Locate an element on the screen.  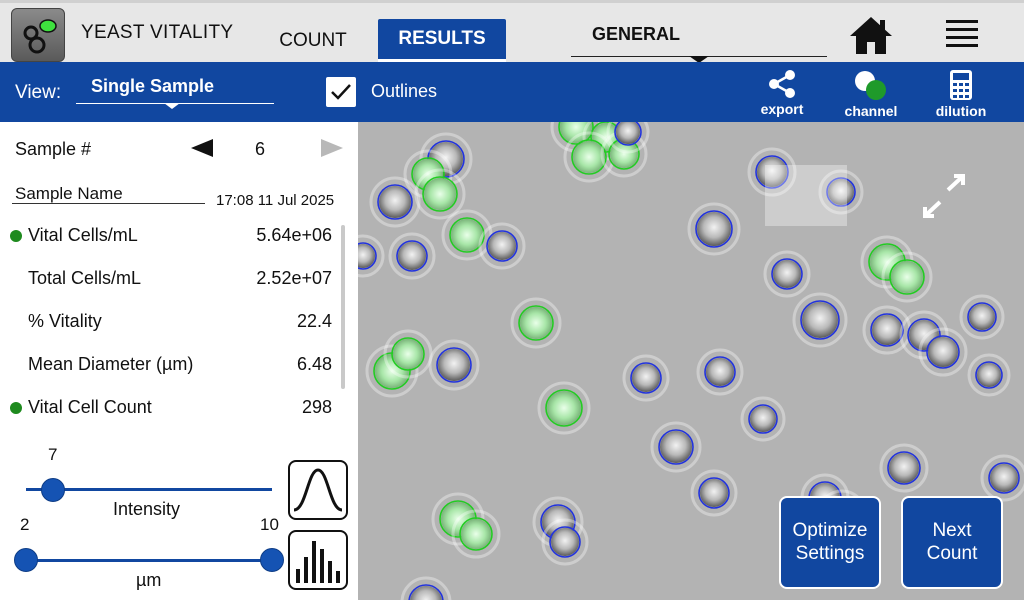
metric-value: 298 is located at coordinates (316, 407).